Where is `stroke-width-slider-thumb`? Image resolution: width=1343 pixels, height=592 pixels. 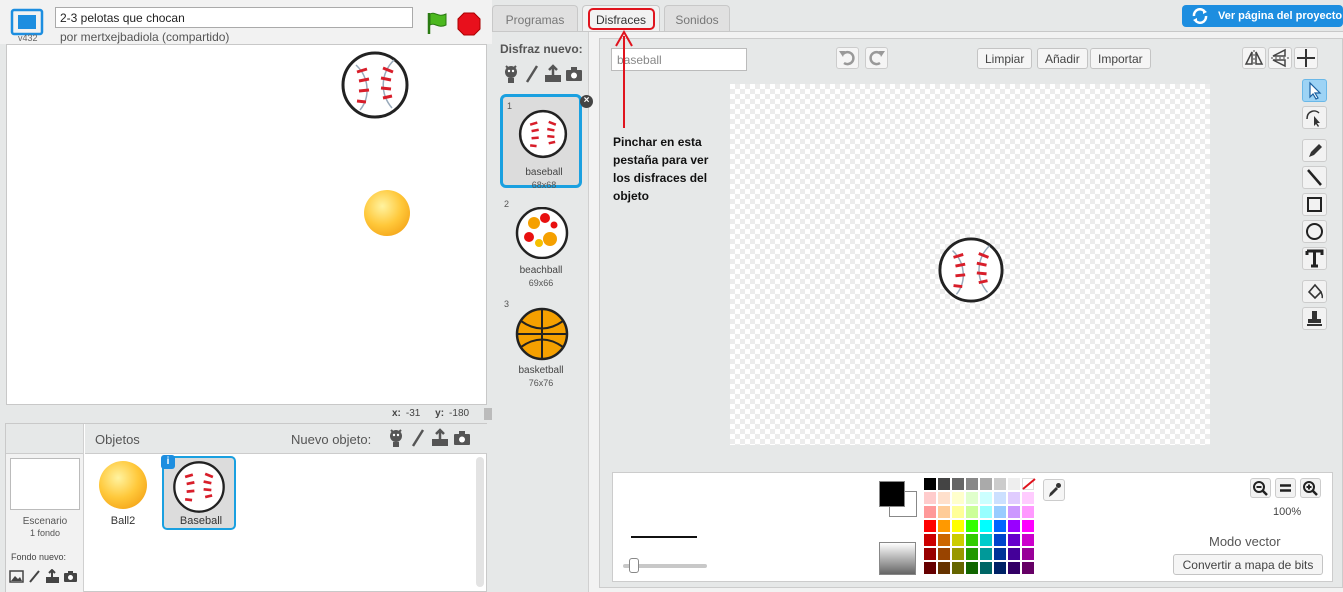
stroke-width-slider-thumb is located at coordinates (634, 565).